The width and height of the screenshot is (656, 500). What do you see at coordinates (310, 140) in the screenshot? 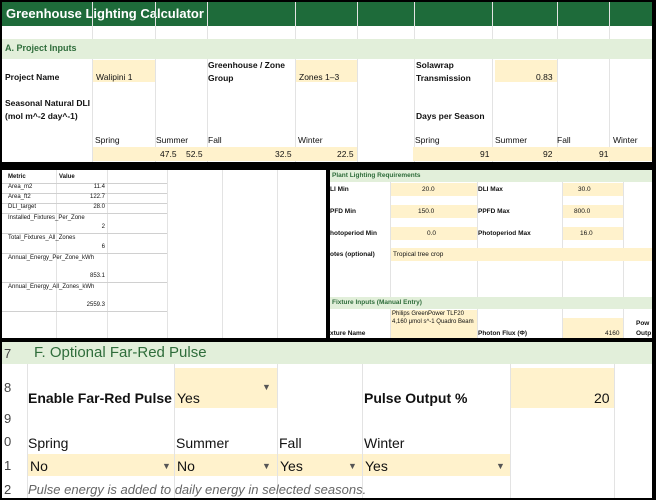
I see `dli-season-winter: Winter` at bounding box center [310, 140].